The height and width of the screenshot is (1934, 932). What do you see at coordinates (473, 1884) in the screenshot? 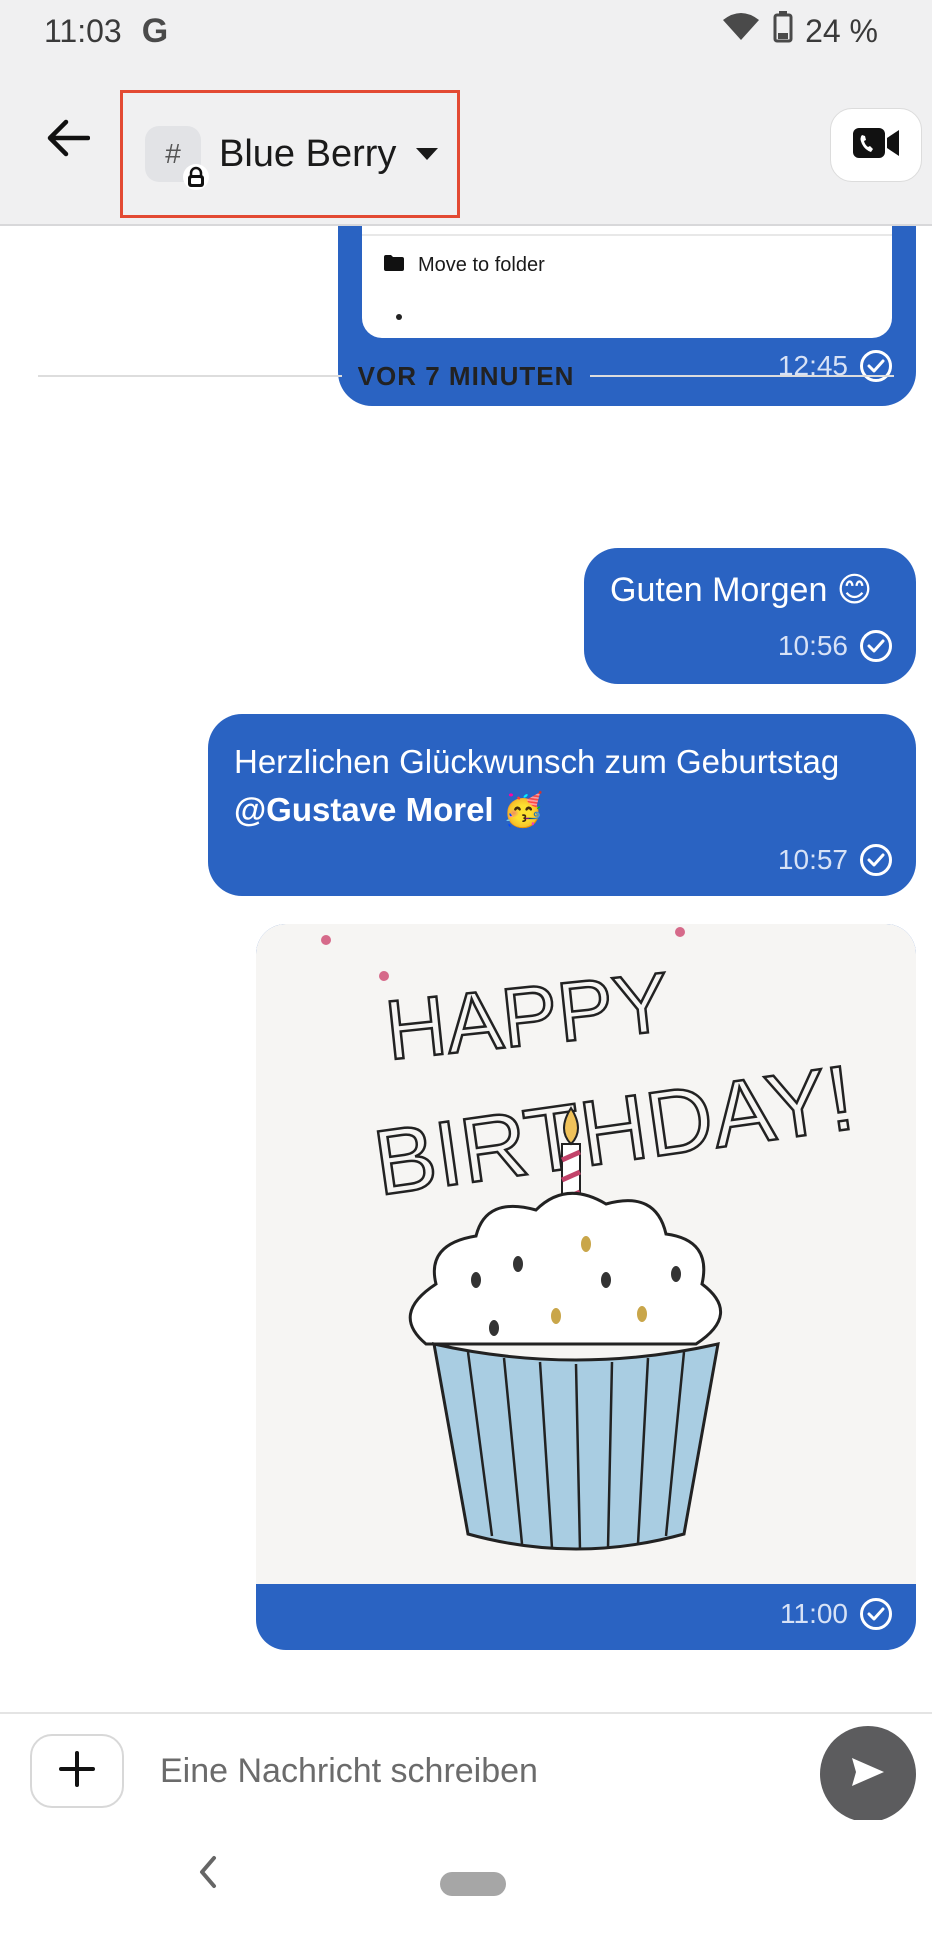
I see `nav-home-pill` at bounding box center [473, 1884].